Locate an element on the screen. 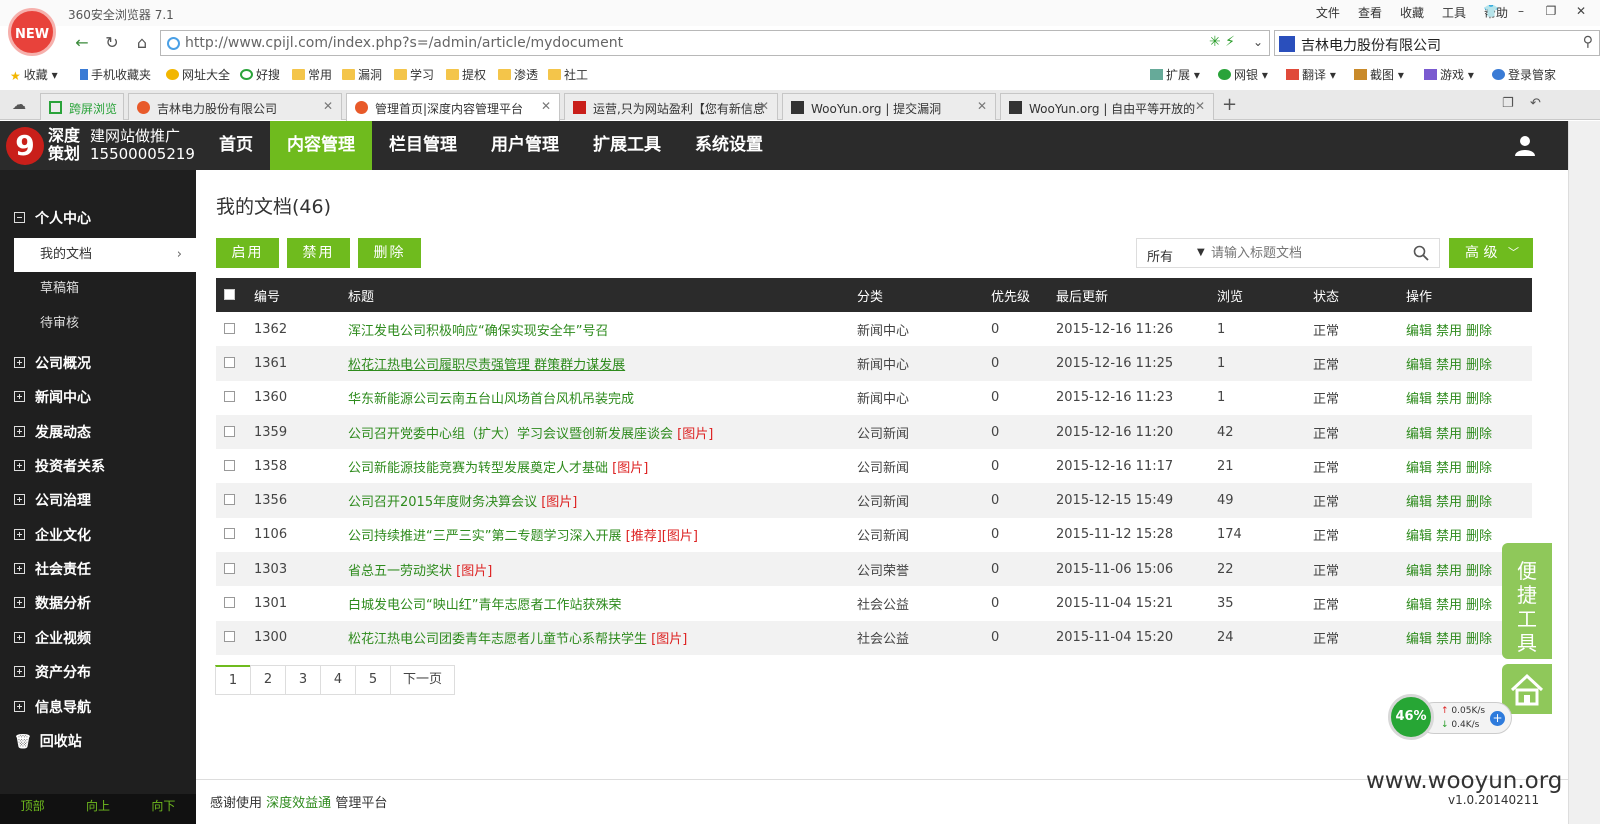  menu-tools: 工具 is located at coordinates (1454, 12).